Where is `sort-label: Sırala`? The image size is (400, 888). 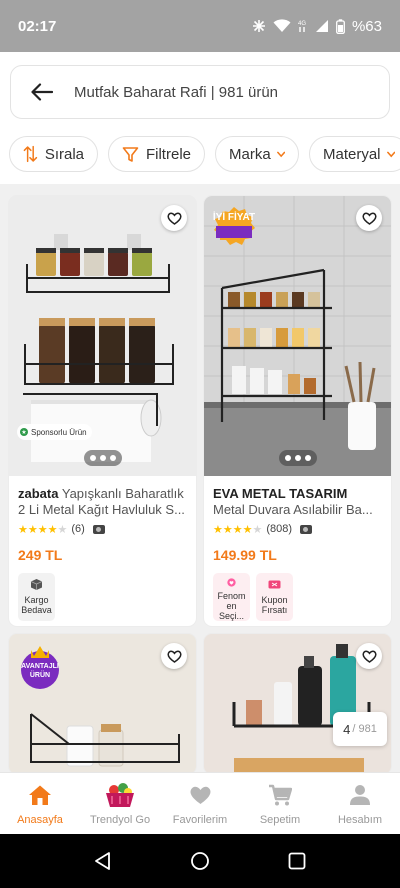 sort-label: Sırala is located at coordinates (64, 154).